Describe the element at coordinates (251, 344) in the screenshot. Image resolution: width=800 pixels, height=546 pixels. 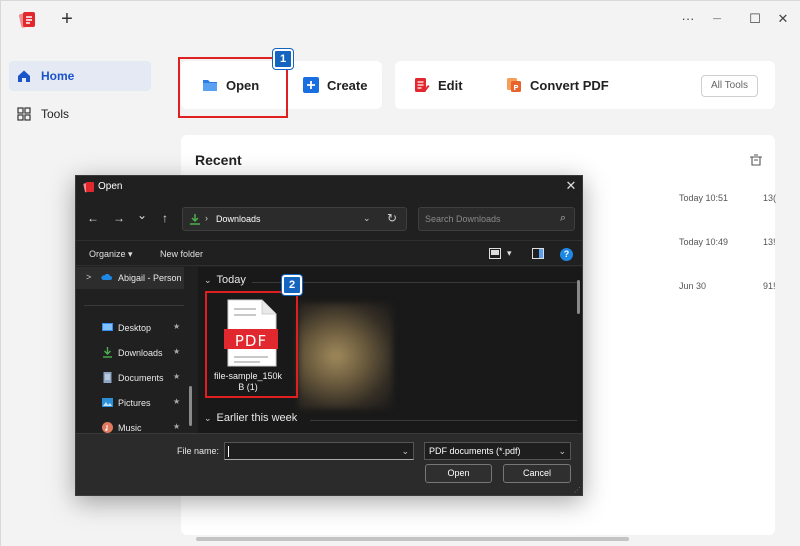
I see `file-highlight` at that location.